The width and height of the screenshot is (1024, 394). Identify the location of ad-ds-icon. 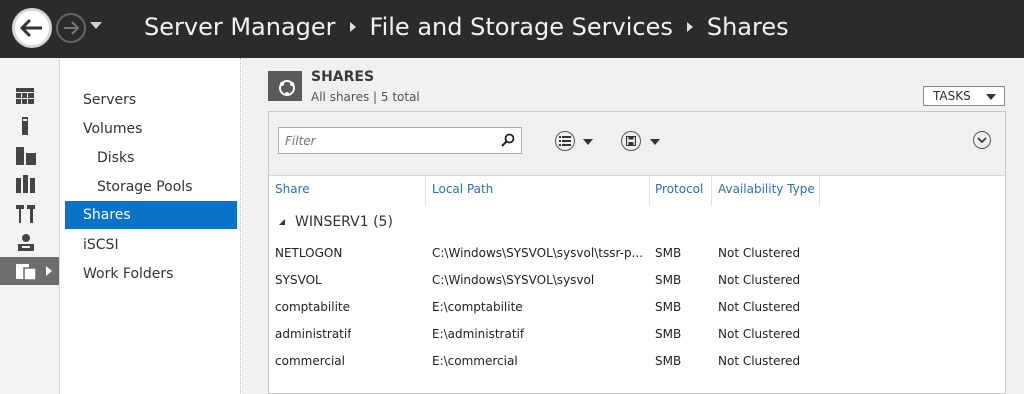
(25, 184).